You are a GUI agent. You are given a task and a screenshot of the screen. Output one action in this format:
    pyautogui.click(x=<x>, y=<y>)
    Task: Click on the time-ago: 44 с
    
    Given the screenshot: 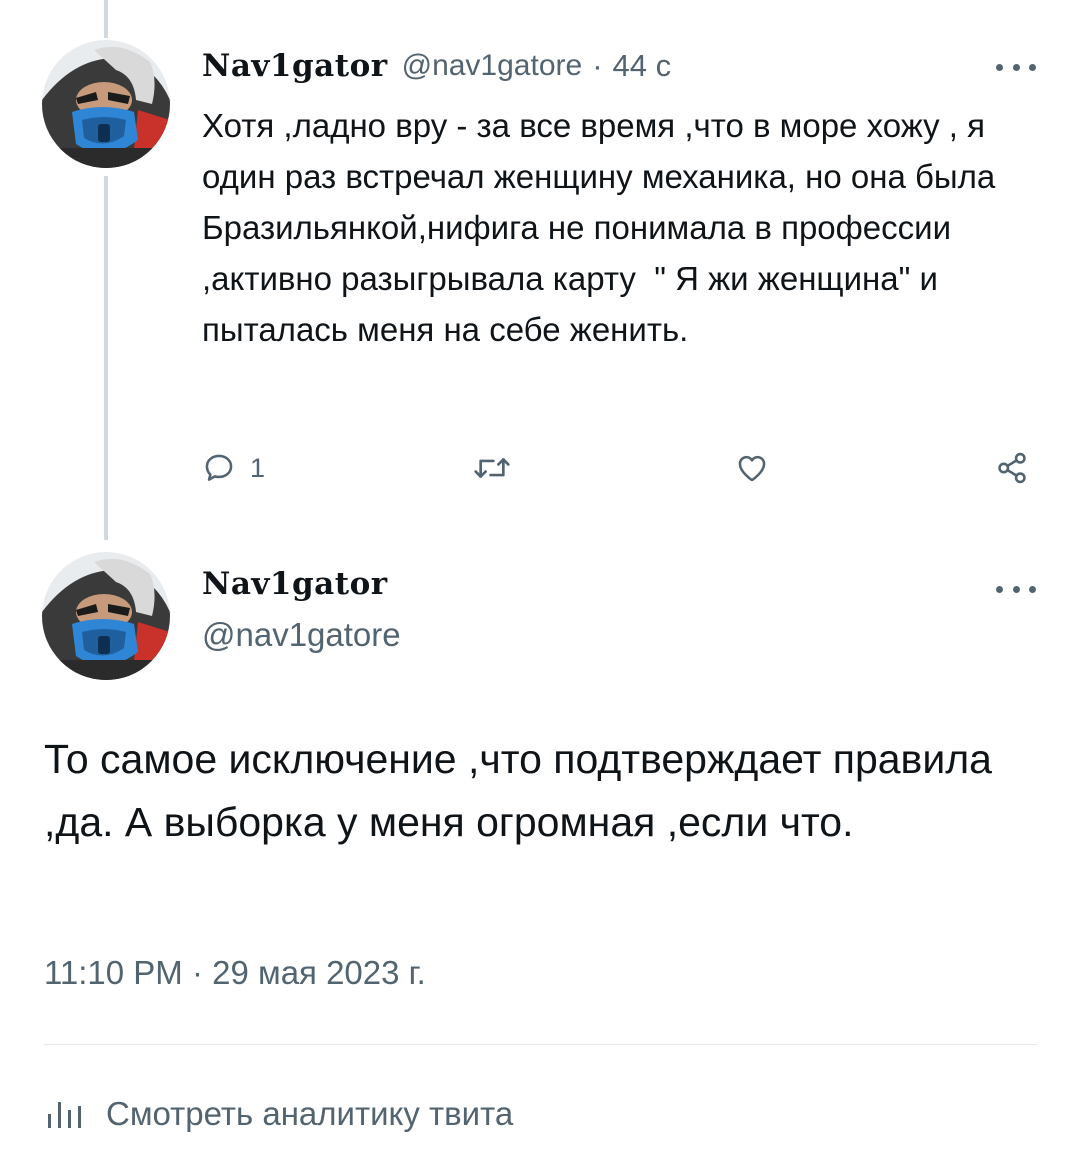 What is the action you would take?
    pyautogui.click(x=642, y=66)
    